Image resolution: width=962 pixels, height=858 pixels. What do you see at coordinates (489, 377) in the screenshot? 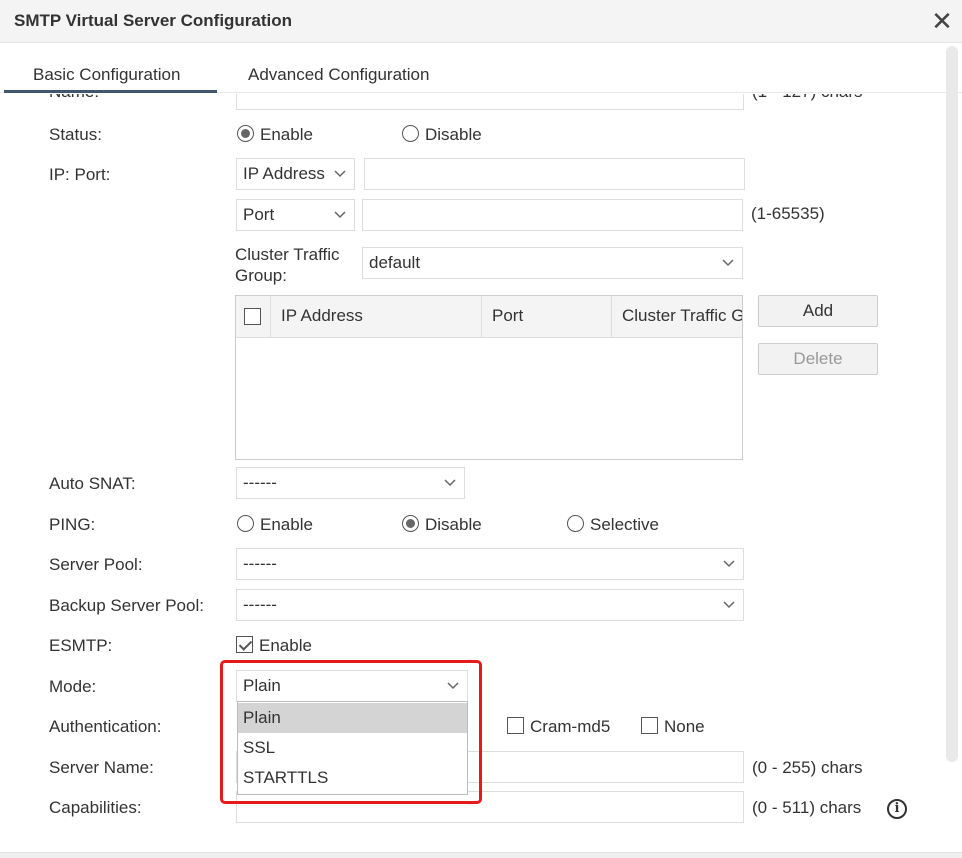
I see `ip-port-table: IP Address Port Cluster Traffic Group` at bounding box center [489, 377].